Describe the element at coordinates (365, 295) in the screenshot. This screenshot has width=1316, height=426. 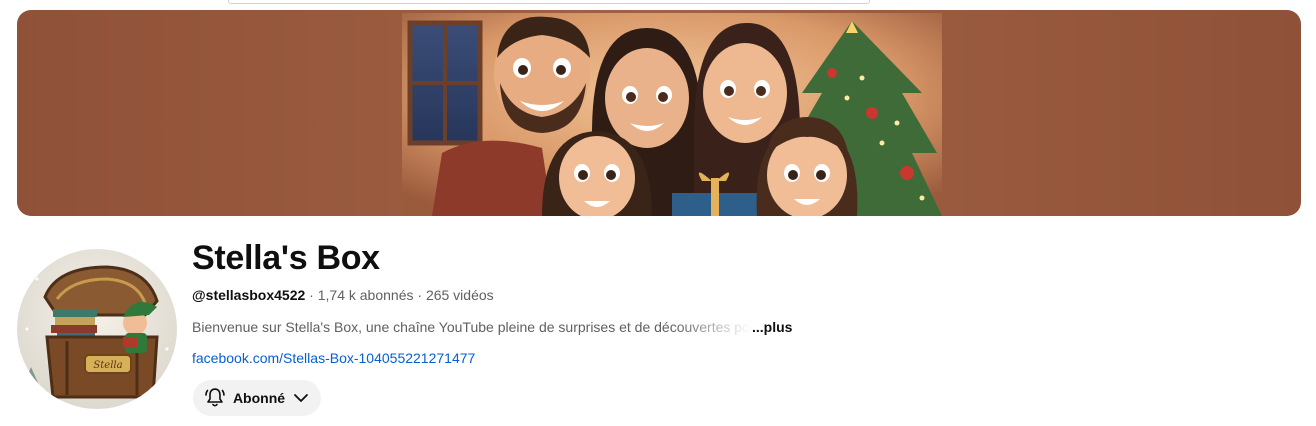
I see `subscriber-count: 1,74 k abonnés` at that location.